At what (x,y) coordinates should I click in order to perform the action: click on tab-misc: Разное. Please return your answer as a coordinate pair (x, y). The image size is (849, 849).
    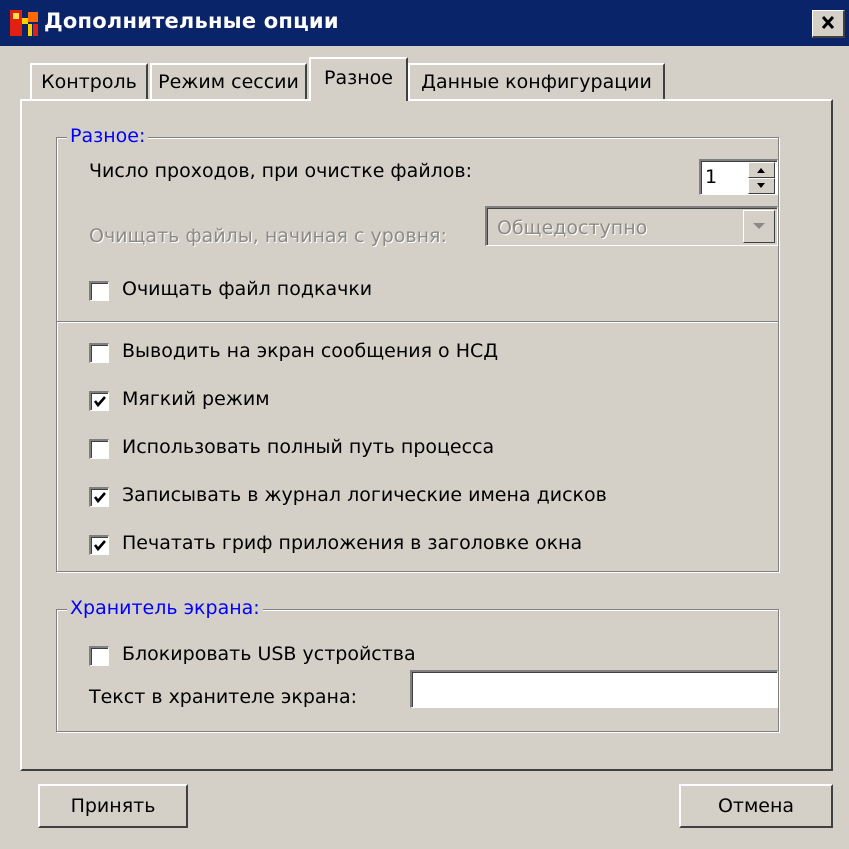
    Looking at the image, I should click on (358, 79).